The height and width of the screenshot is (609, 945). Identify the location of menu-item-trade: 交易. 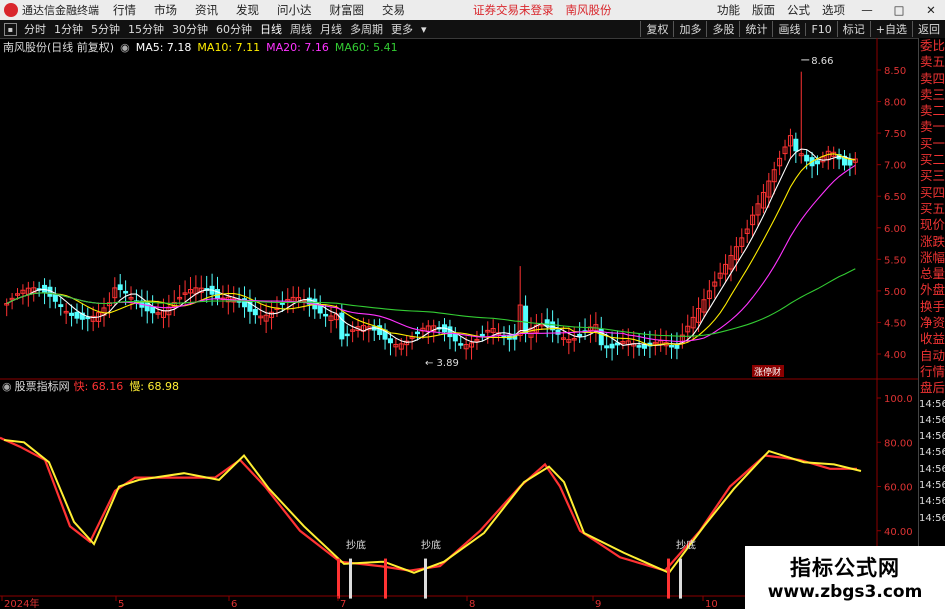
(393, 10).